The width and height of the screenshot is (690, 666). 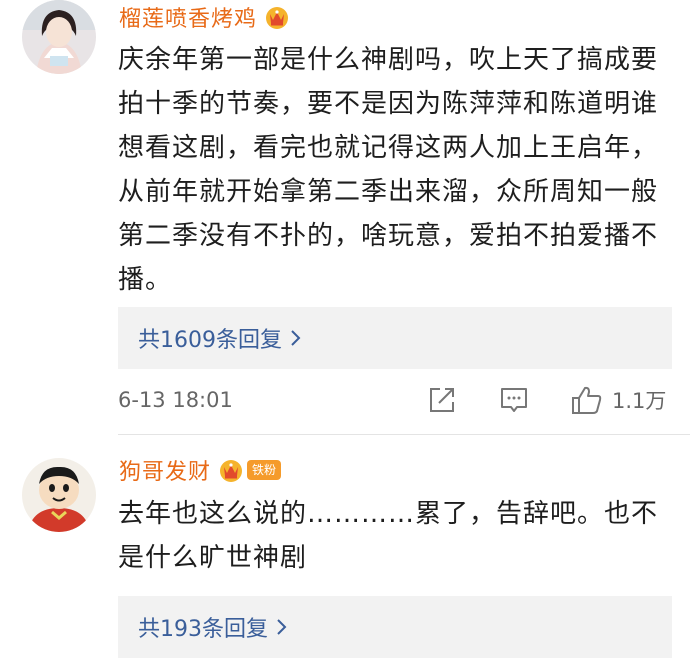 I want to click on share-icon, so click(x=442, y=400).